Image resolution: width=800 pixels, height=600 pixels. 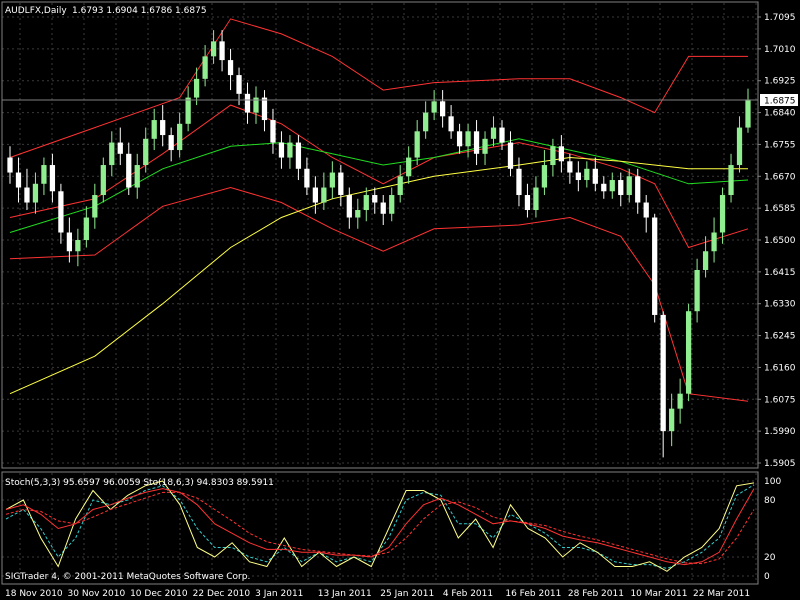 What do you see at coordinates (780, 209) in the screenshot?
I see `price-tick-label: 1.6585` at bounding box center [780, 209].